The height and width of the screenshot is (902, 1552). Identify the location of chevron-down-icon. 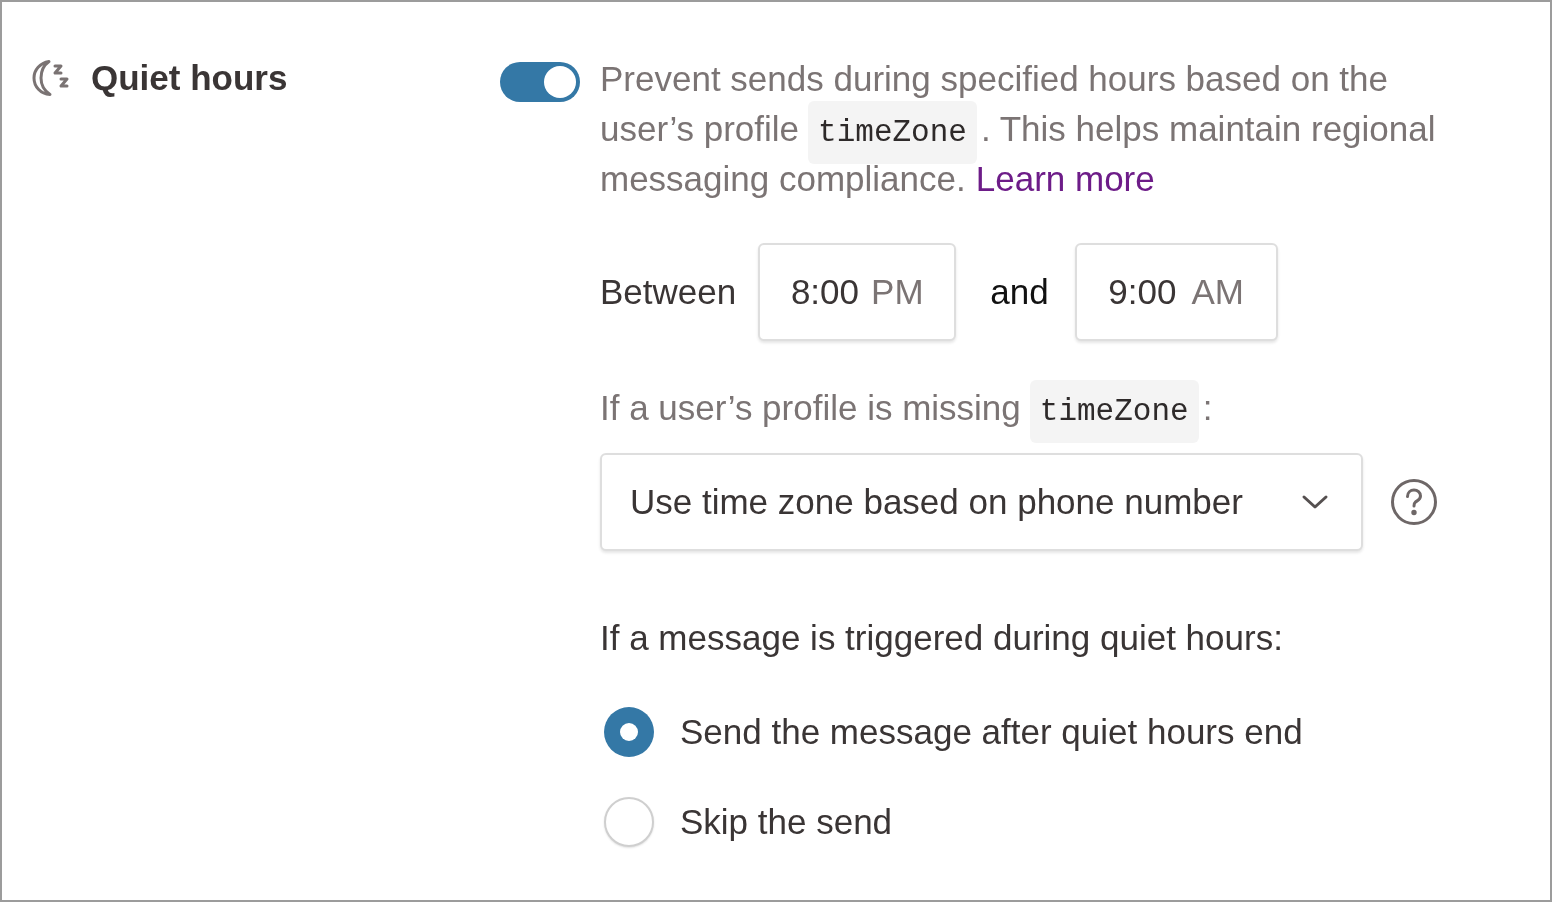
(1315, 502).